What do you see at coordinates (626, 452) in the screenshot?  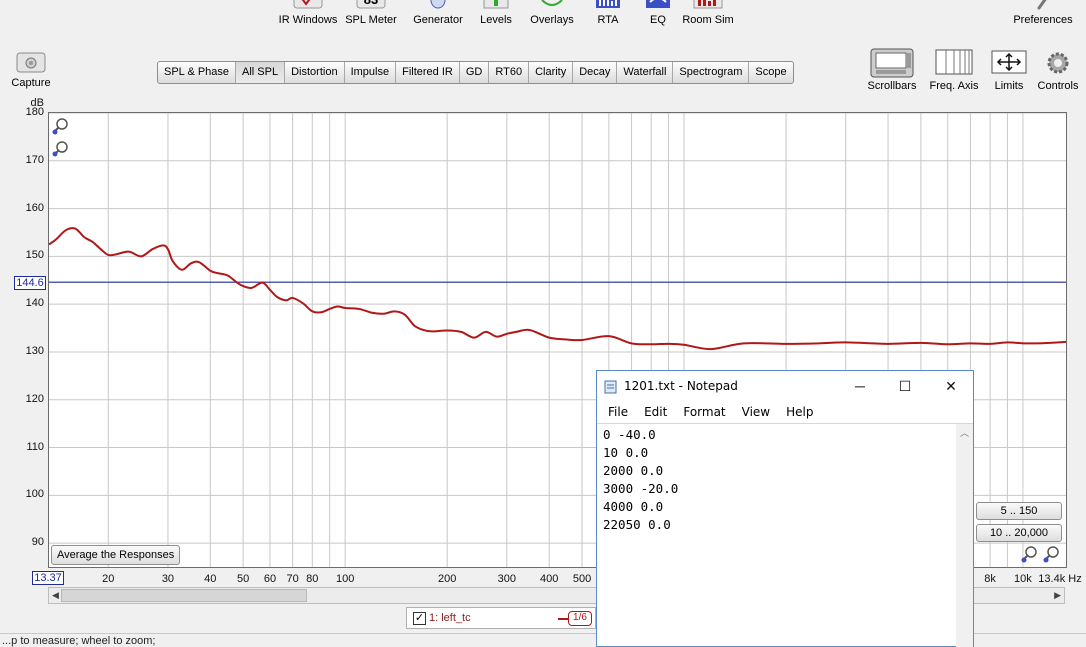 I see `text-line: 10 0.0` at bounding box center [626, 452].